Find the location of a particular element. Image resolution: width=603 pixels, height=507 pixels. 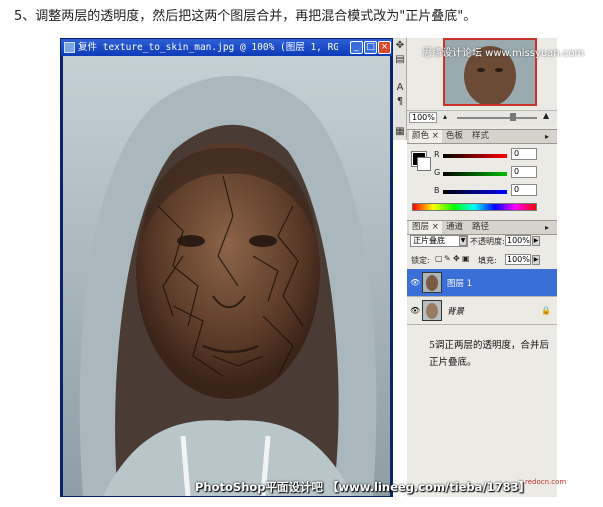

background-layer-name: 背景 is located at coordinates (456, 312).